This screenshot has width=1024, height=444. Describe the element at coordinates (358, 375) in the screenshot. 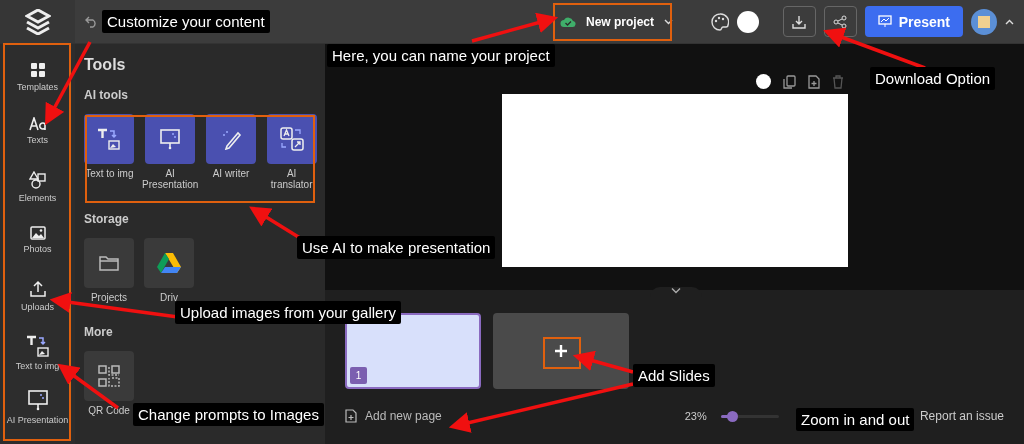

I see `page-number: 1` at that location.